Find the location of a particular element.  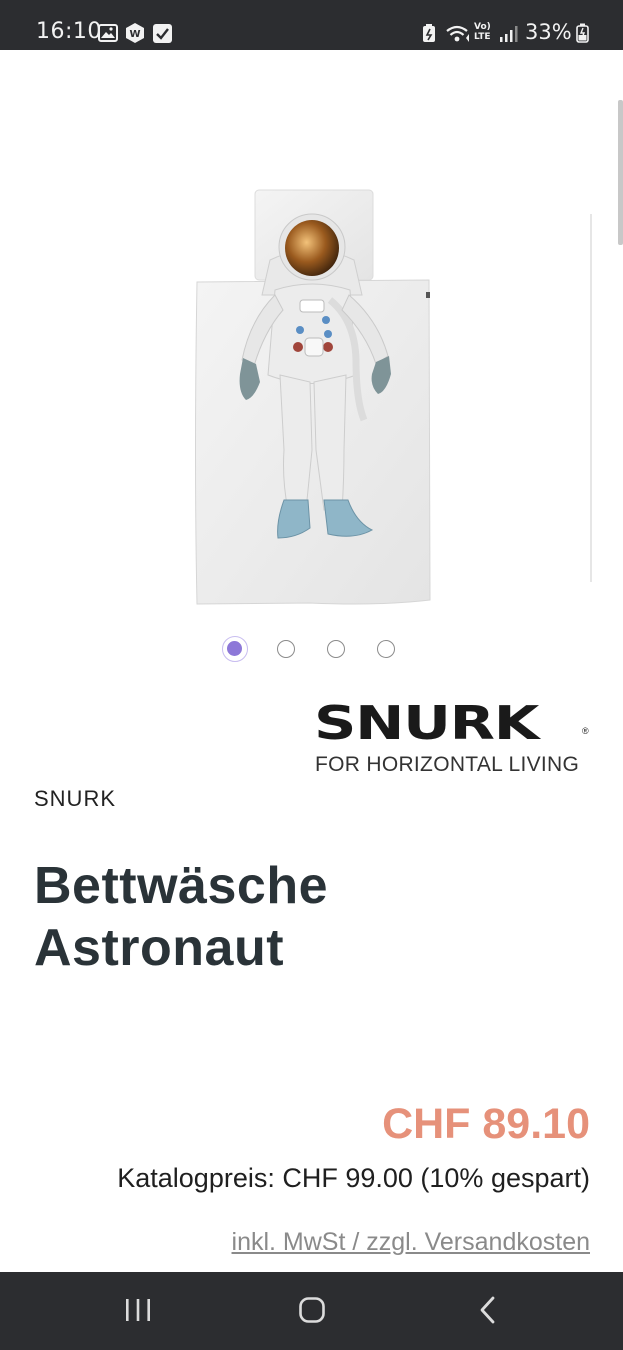

image-icon is located at coordinates (108, 33).